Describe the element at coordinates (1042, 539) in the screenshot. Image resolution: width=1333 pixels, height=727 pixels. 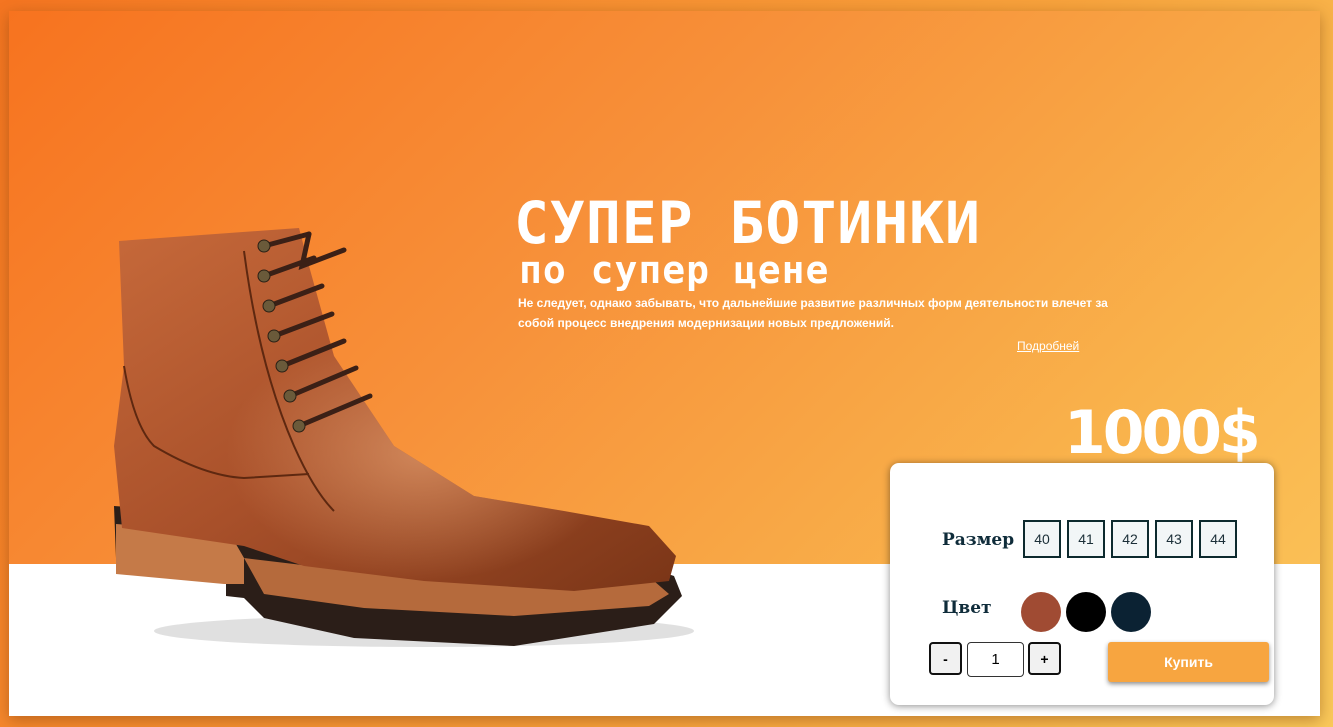
I see `size-option-40: 40` at that location.